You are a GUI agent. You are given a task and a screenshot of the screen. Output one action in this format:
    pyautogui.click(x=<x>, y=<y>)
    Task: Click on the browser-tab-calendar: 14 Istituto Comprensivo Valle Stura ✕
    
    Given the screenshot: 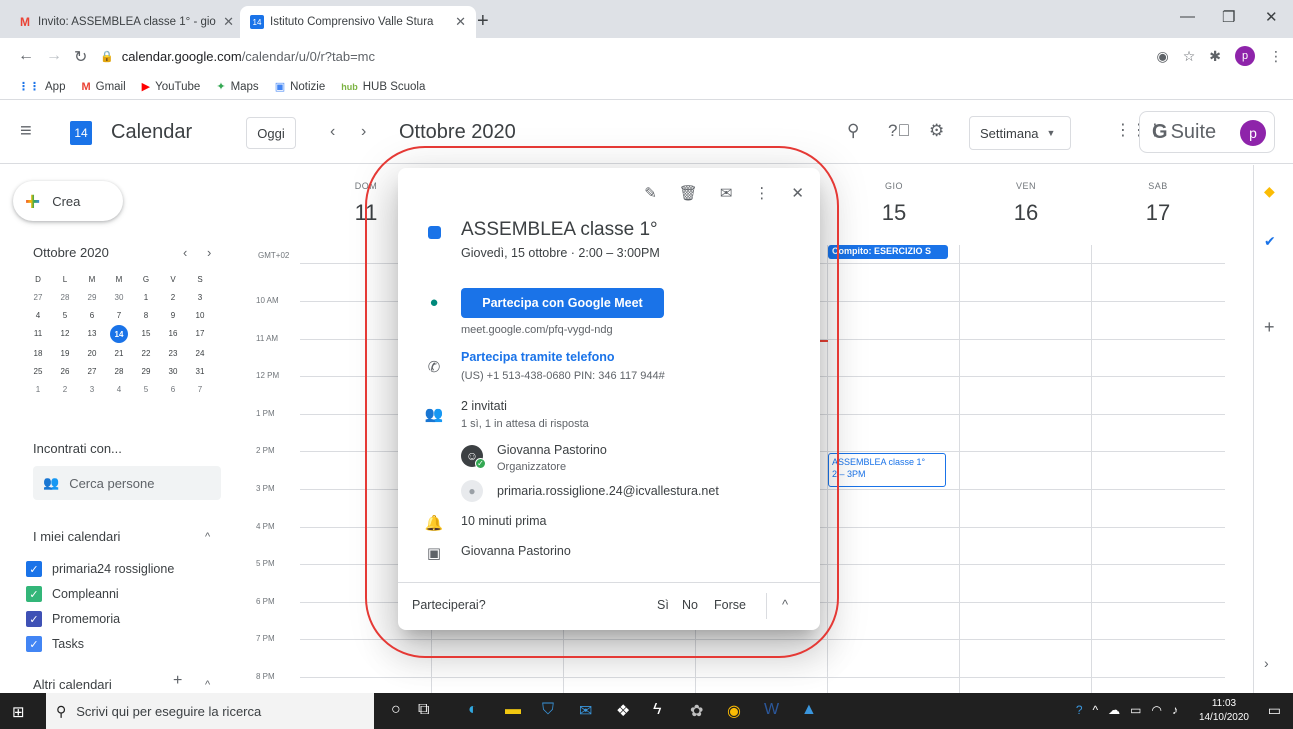 What is the action you would take?
    pyautogui.click(x=358, y=22)
    